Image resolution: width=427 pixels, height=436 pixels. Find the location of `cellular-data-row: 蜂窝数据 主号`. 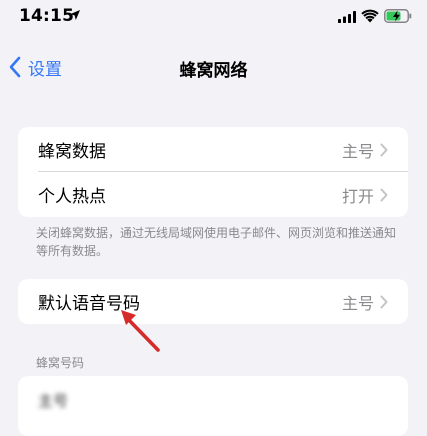

cellular-data-row: 蜂窝数据 主号 is located at coordinates (213, 149).